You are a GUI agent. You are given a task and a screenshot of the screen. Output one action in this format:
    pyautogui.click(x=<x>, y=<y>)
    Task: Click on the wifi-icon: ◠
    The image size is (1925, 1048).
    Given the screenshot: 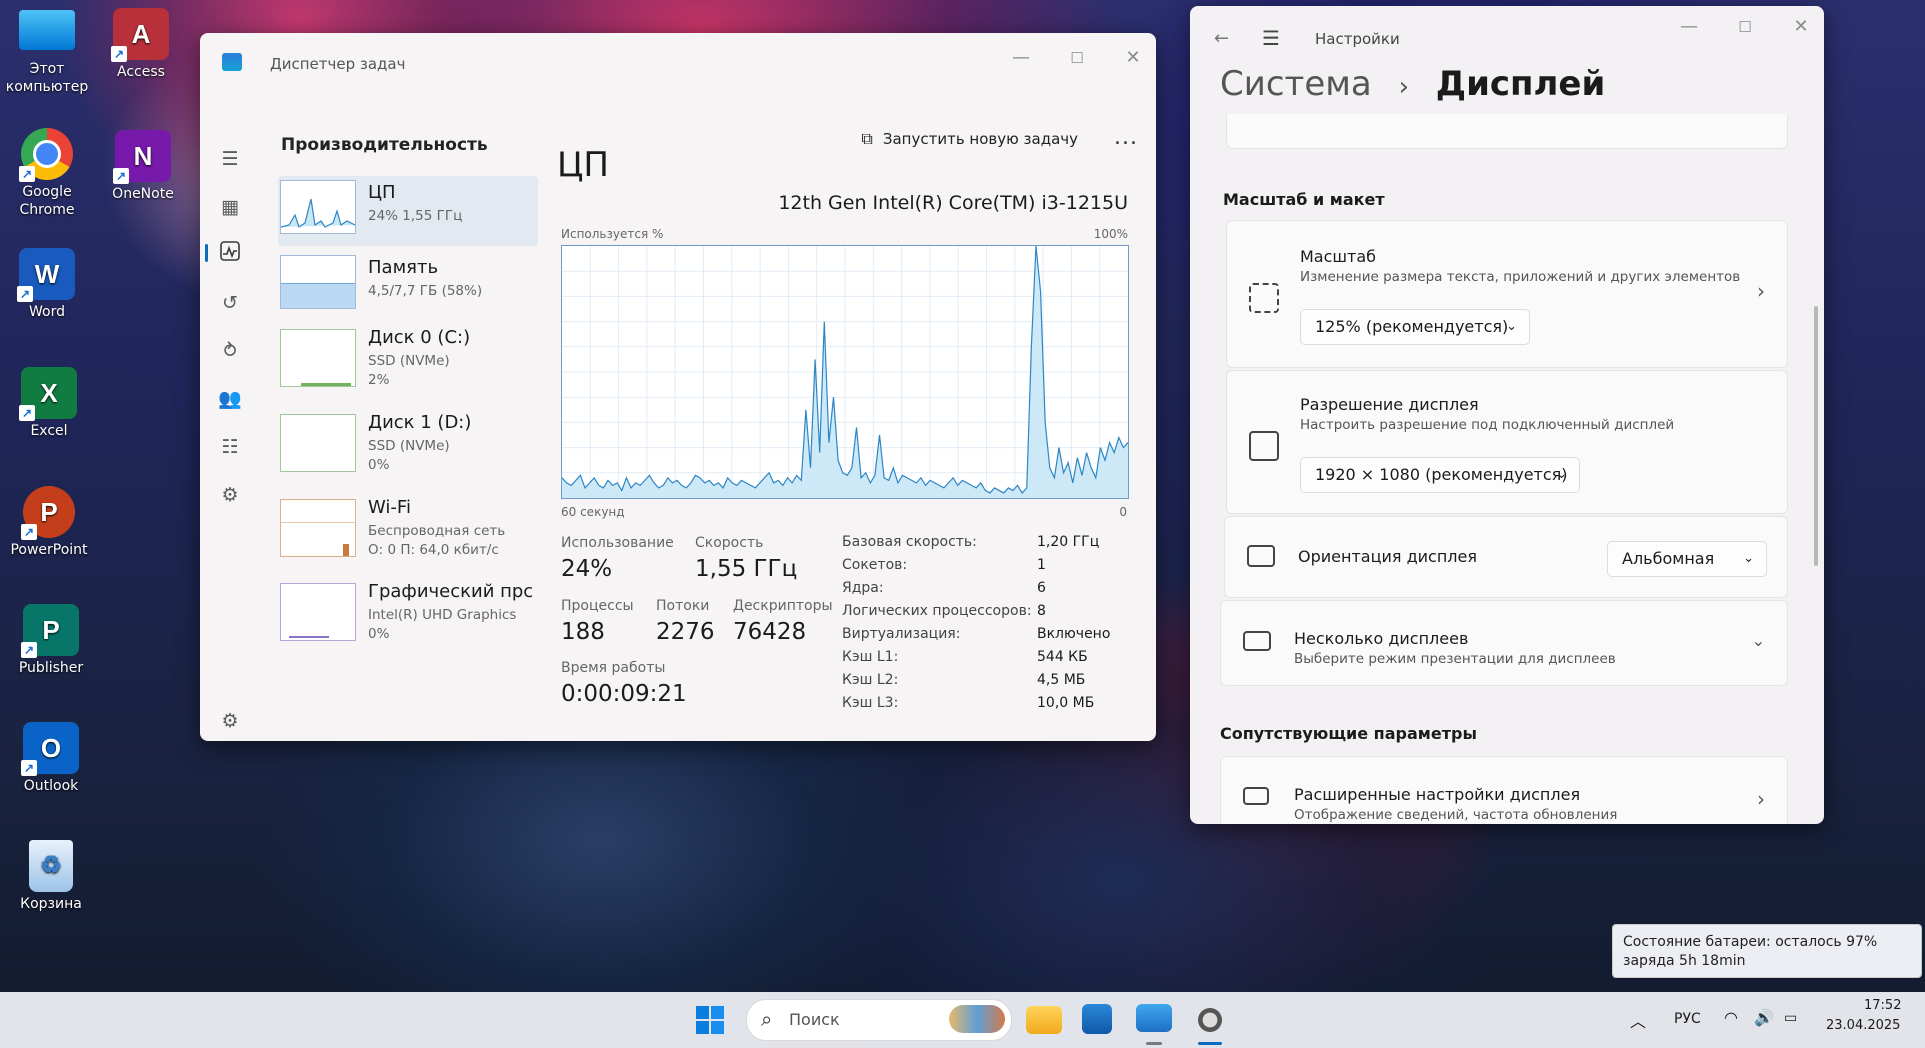 What is the action you would take?
    pyautogui.click(x=1731, y=1017)
    